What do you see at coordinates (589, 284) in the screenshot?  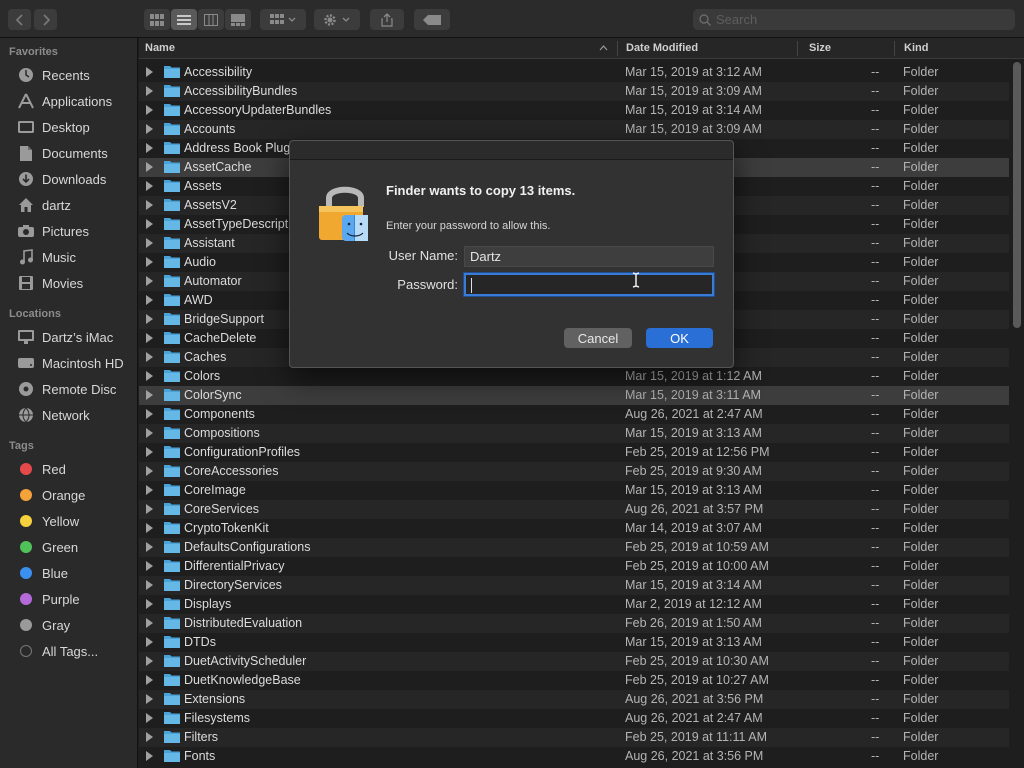 I see `password-field` at bounding box center [589, 284].